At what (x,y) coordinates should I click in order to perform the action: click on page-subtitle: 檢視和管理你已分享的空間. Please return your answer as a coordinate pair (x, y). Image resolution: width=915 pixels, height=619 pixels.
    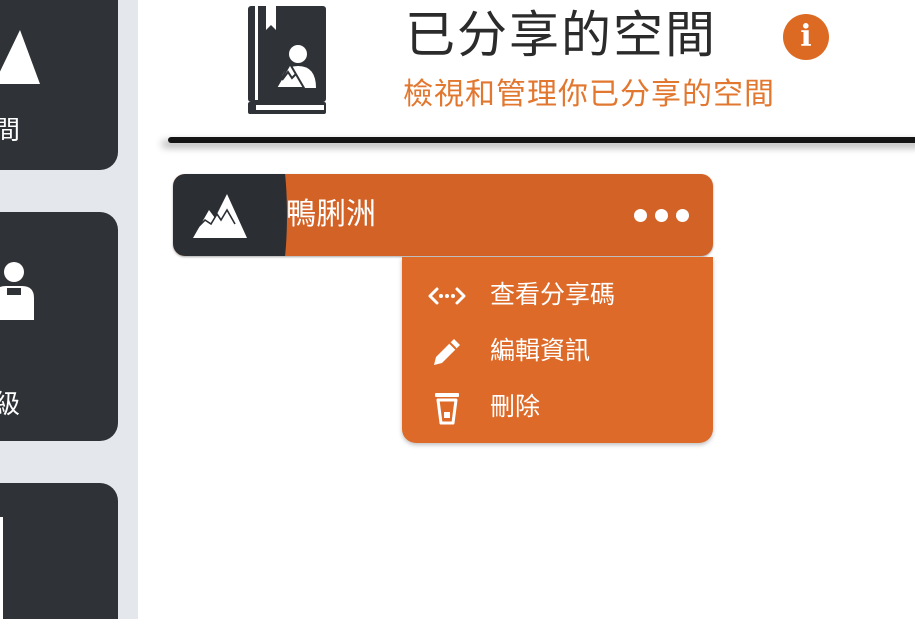
    Looking at the image, I should click on (589, 94).